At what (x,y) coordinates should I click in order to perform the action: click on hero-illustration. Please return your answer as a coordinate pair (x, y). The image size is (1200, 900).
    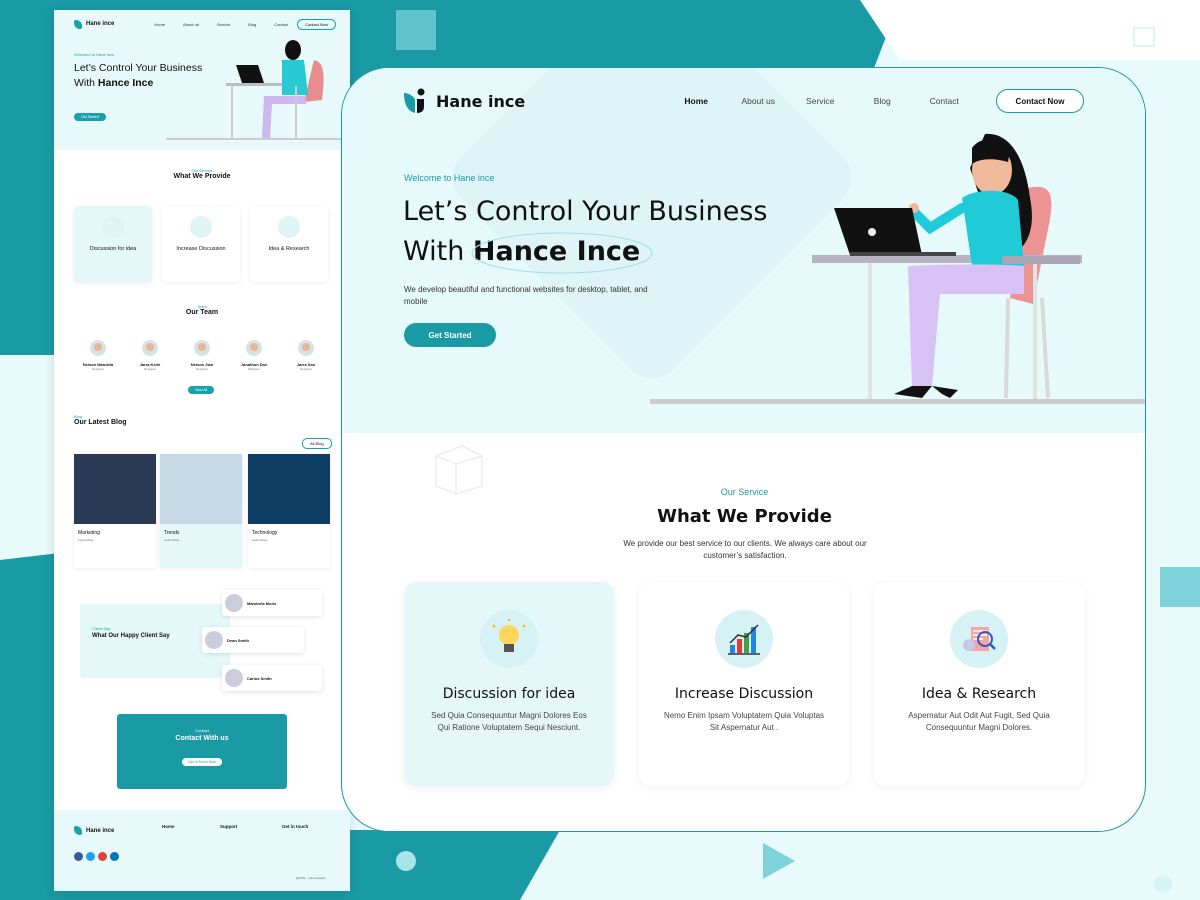
    Looking at the image, I should click on (897, 268).